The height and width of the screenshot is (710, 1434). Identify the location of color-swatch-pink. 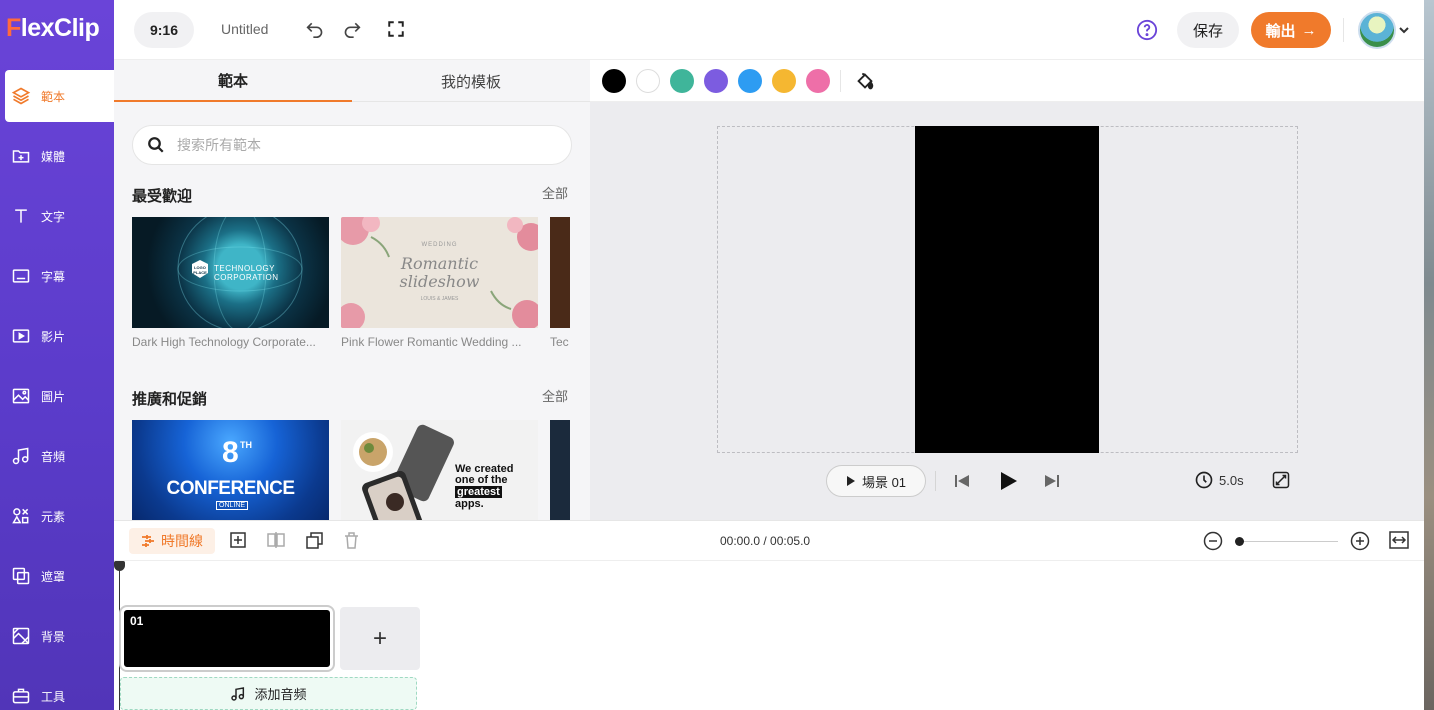
(818, 81).